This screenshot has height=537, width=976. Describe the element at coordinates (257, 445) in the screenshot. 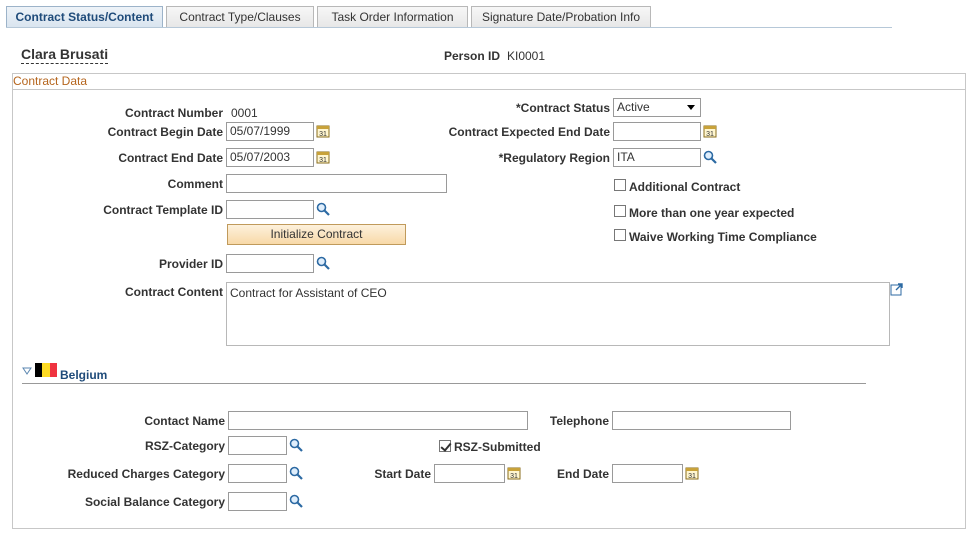

I see `rsz-category-input` at that location.